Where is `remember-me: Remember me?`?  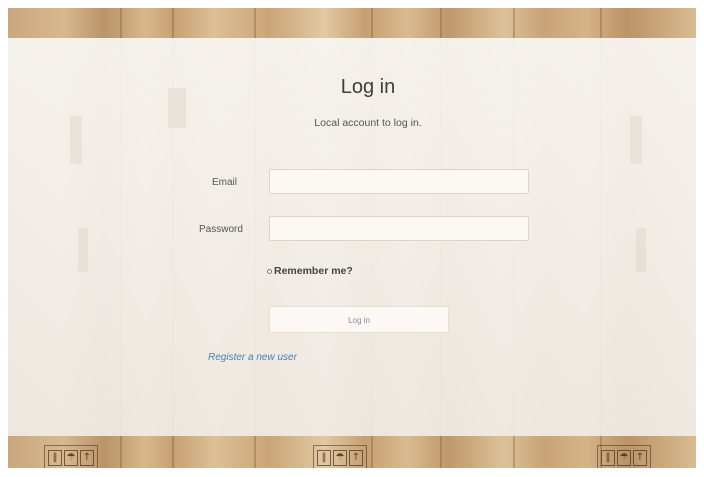 remember-me: Remember me? is located at coordinates (310, 271).